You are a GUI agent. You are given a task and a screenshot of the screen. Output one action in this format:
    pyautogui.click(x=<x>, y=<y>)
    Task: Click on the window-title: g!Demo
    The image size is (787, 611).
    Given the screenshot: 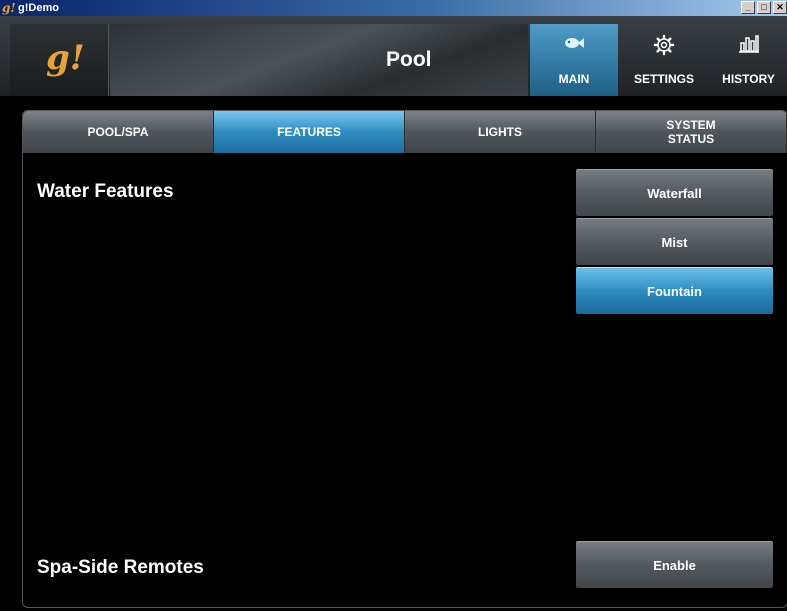 What is the action you would take?
    pyautogui.click(x=38, y=8)
    